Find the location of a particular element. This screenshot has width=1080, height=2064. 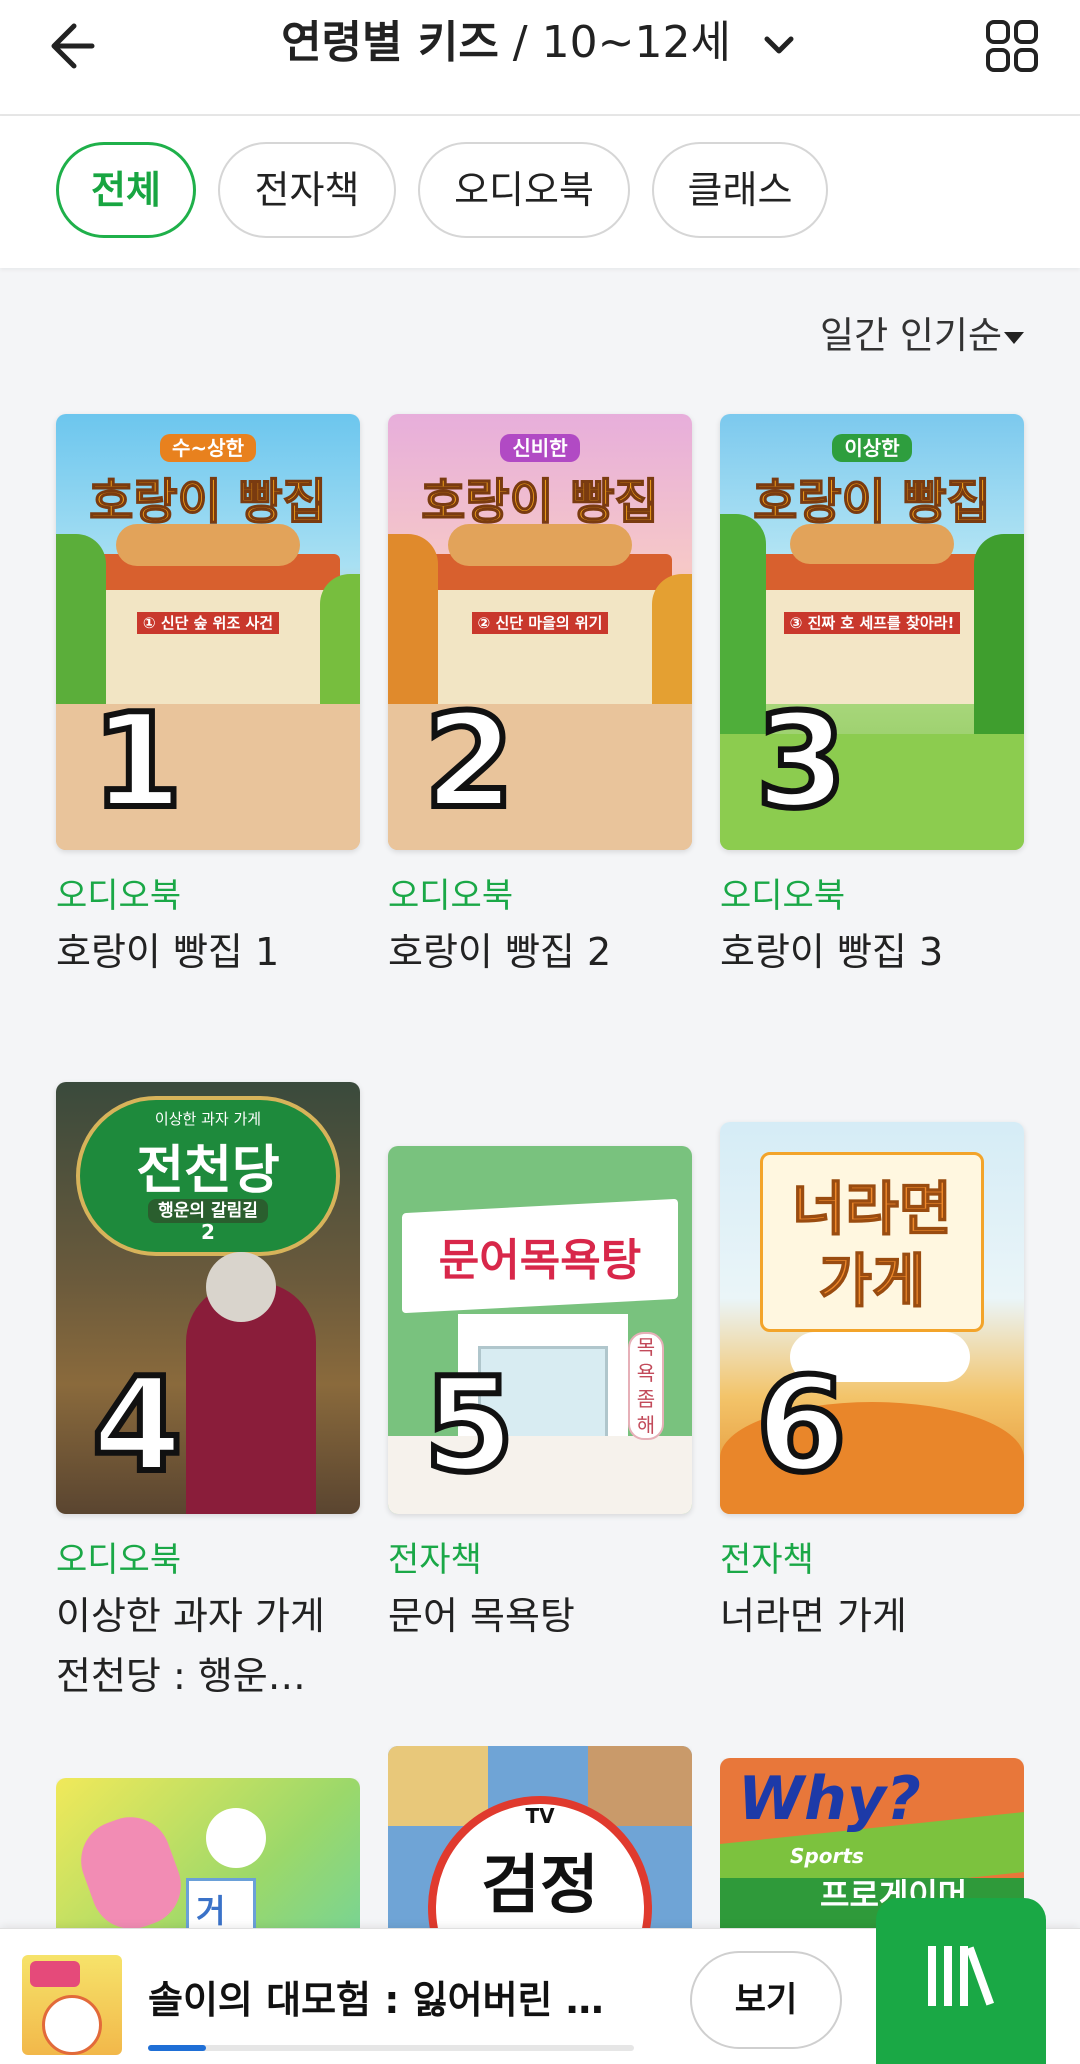

sort-dropdown: 일간 인기순 is located at coordinates (911, 336).